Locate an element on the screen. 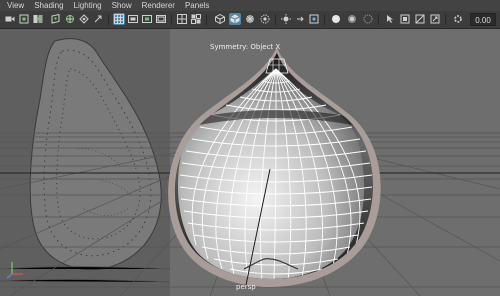 The height and width of the screenshot is (296, 500). screen-space-ao-icon is located at coordinates (286, 19).